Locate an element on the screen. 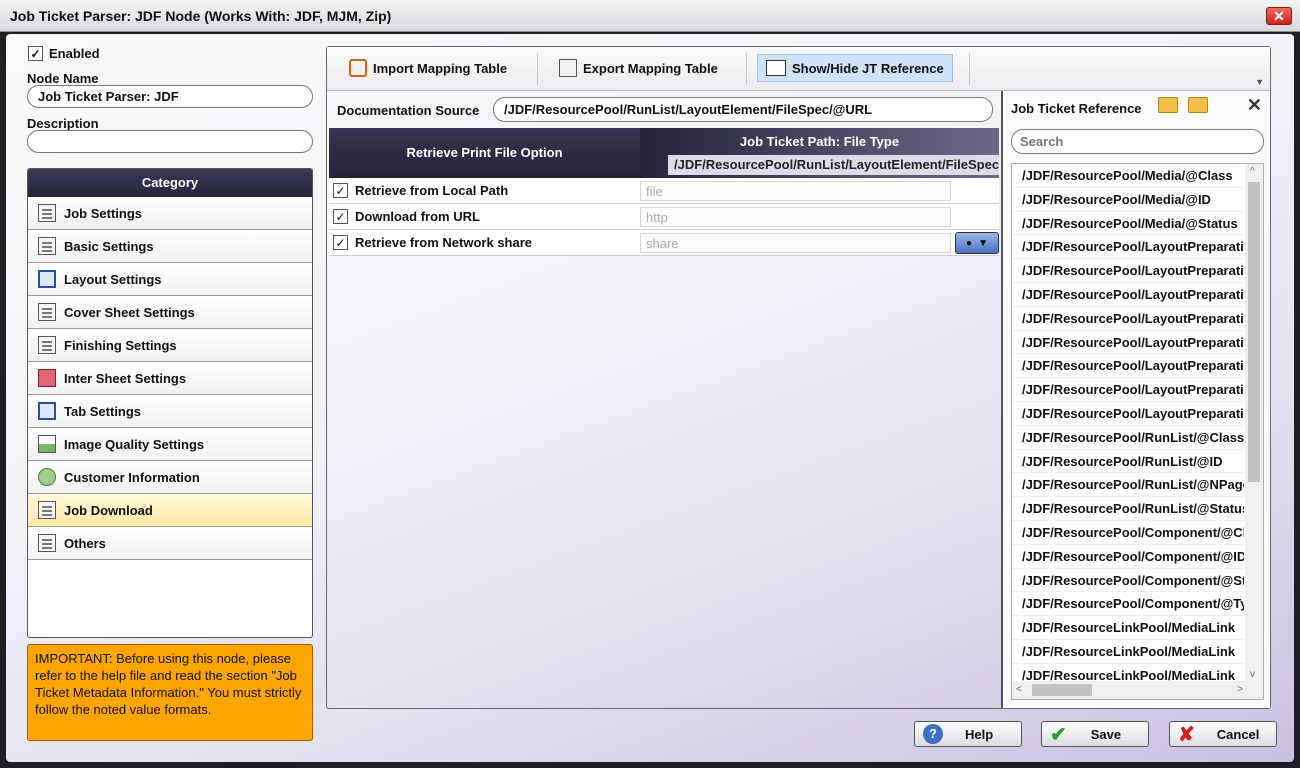 The image size is (1300, 768). jt-search-input: Search is located at coordinates (1137, 141).